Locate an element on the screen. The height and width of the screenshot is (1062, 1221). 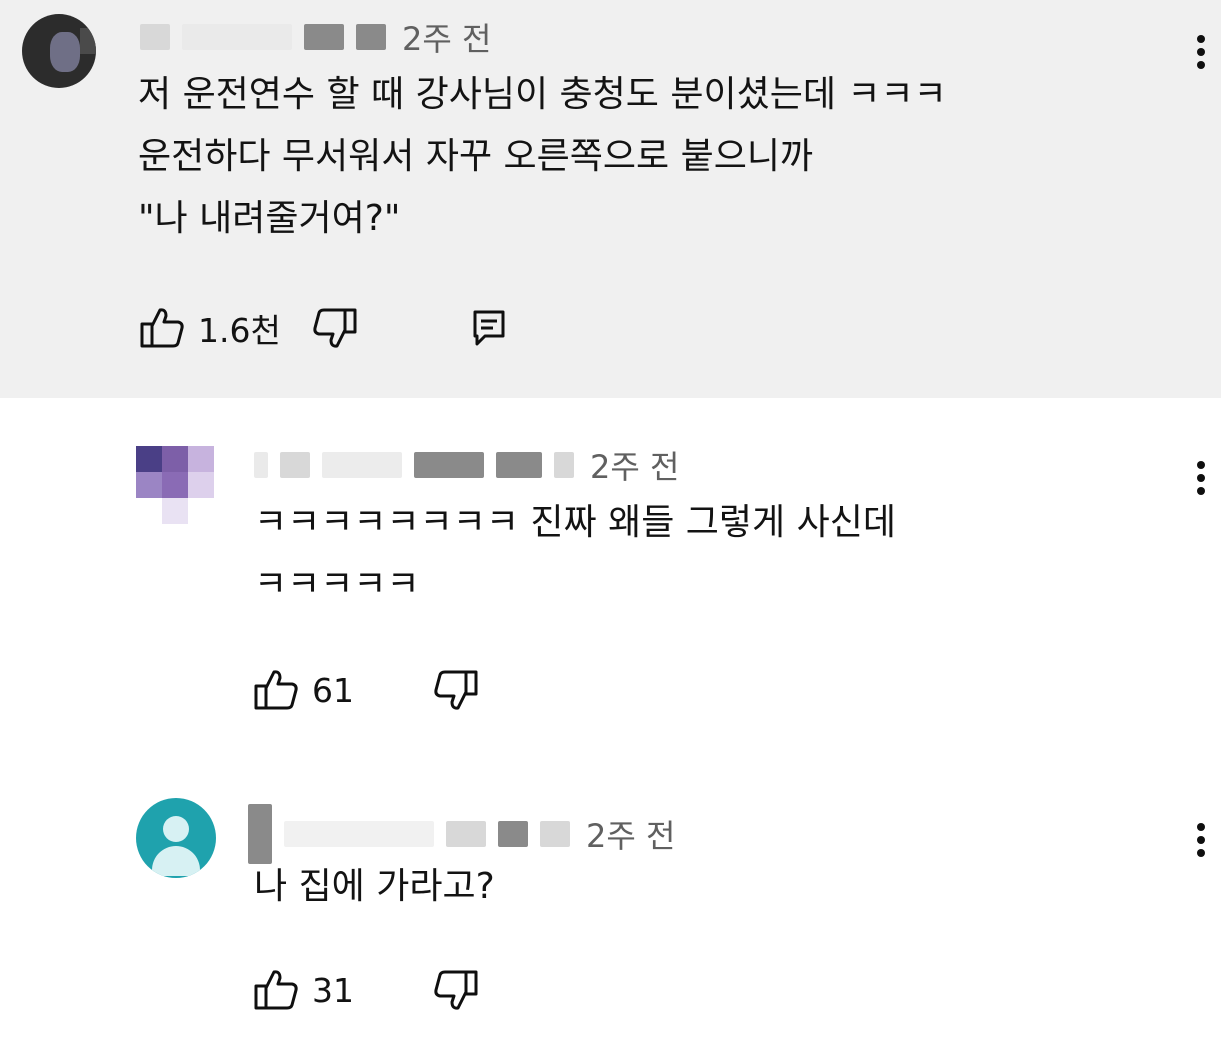
comment-actions: 31 is located at coordinates (366, 990).